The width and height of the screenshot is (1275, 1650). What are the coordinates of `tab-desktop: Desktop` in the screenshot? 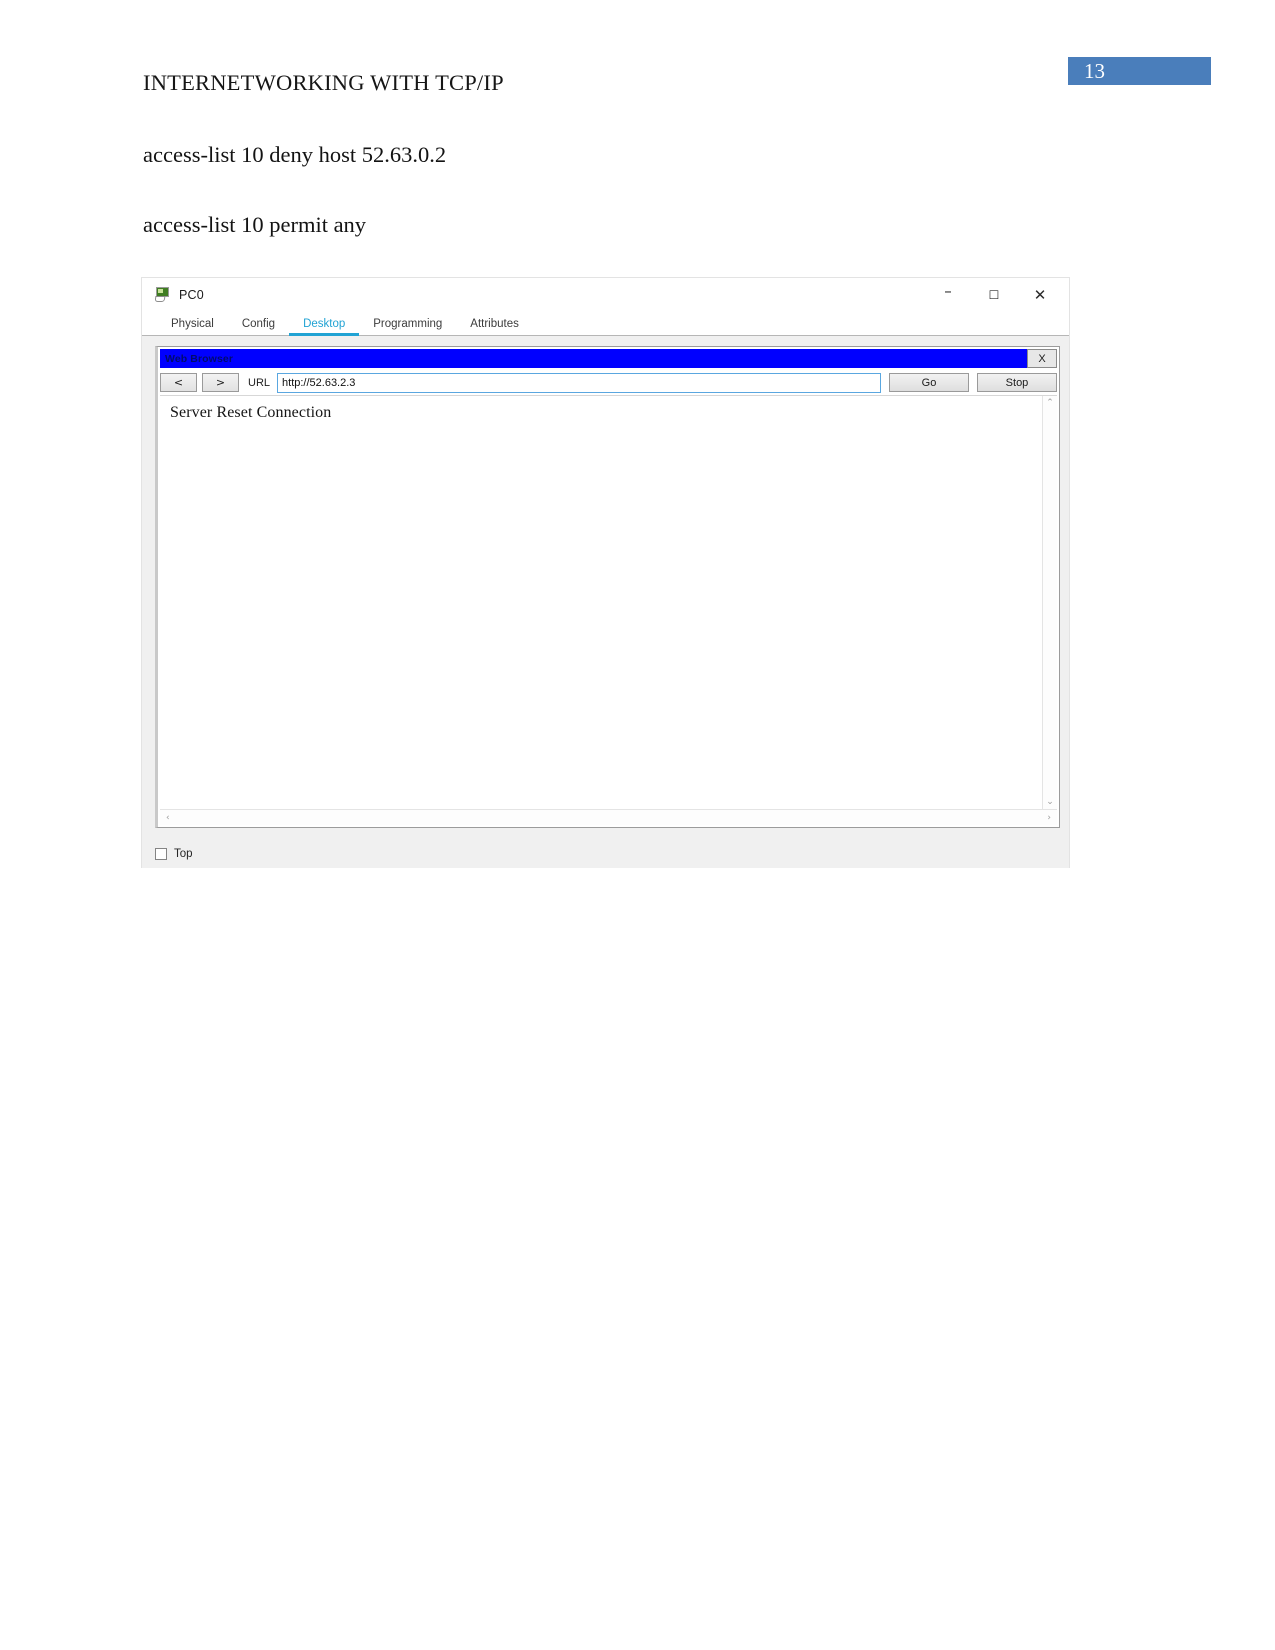 It's located at (324, 323).